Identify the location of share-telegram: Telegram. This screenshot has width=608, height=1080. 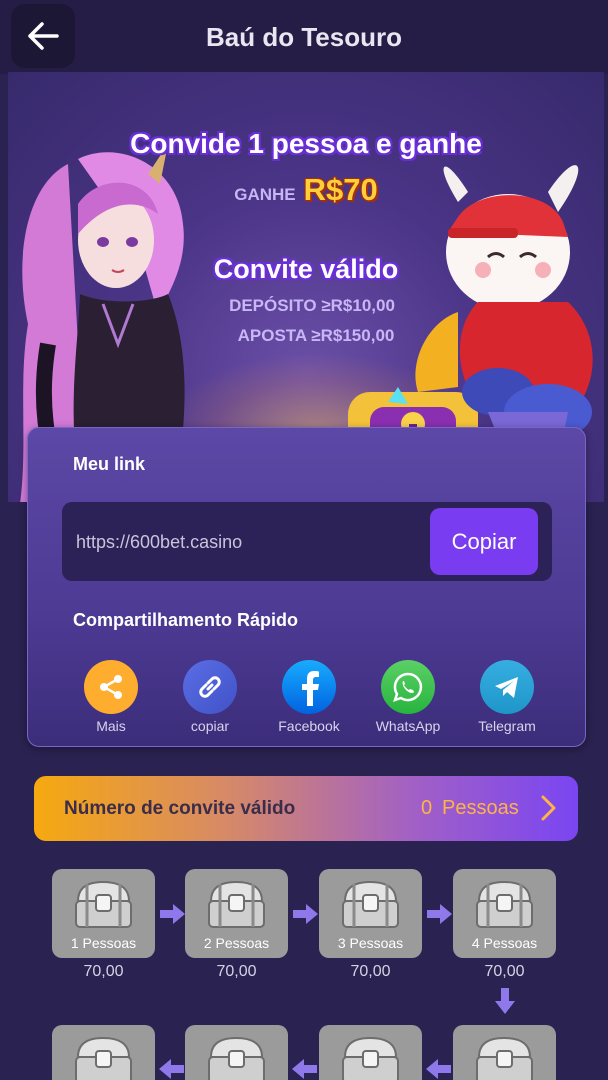
(507, 697).